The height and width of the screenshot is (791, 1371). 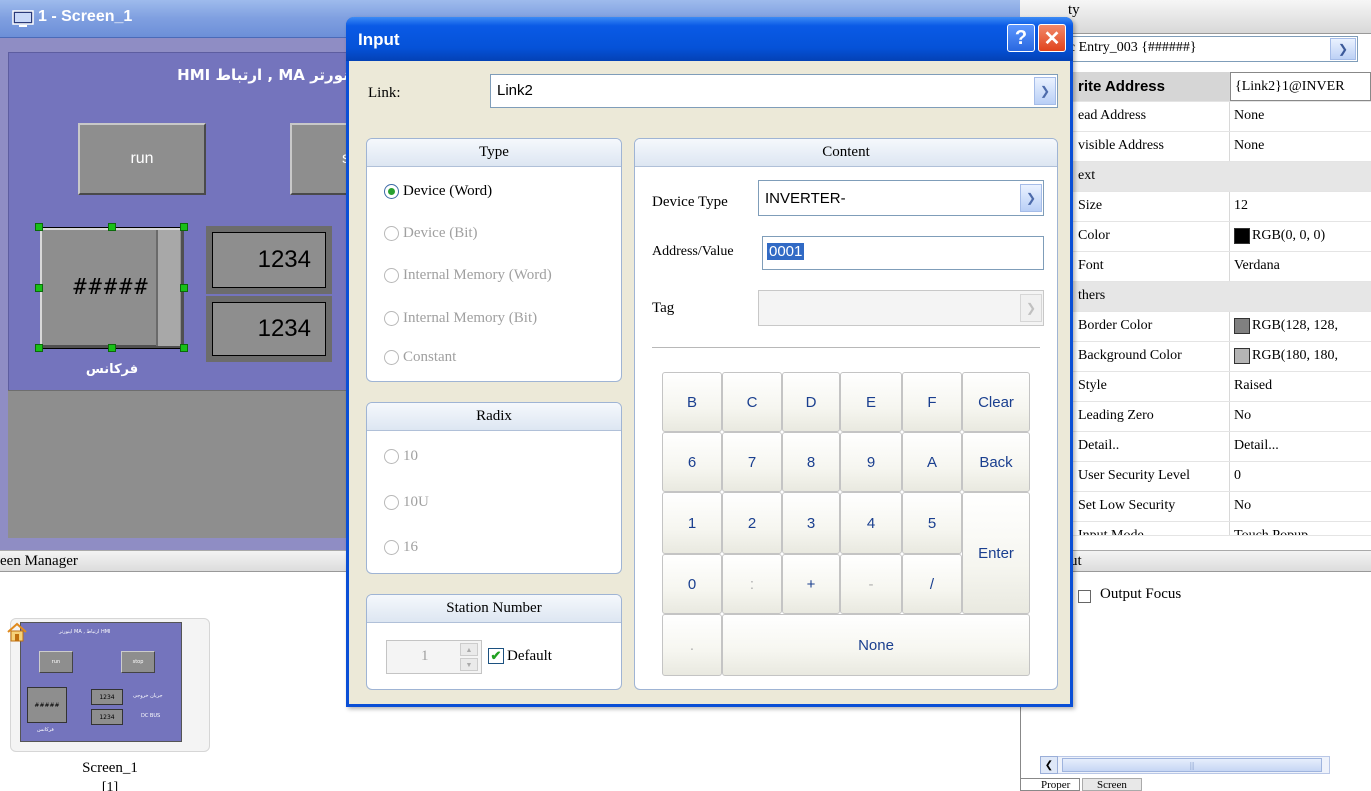 What do you see at coordinates (1221, 237) in the screenshot?
I see `property-row: Color RGB(0, 0, 0)` at bounding box center [1221, 237].